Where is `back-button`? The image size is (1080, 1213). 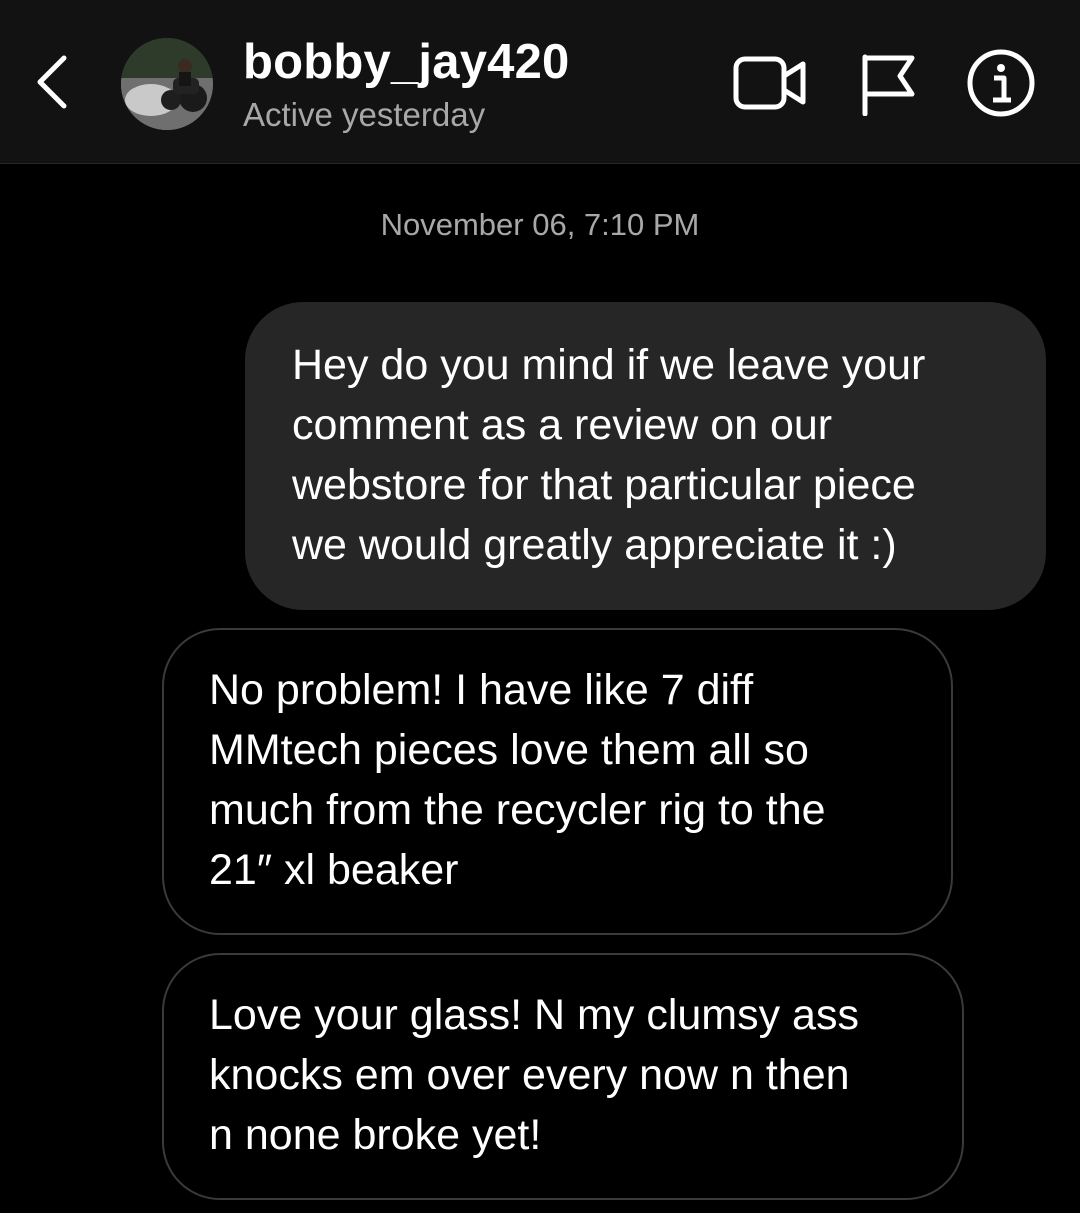
back-button is located at coordinates (53, 82).